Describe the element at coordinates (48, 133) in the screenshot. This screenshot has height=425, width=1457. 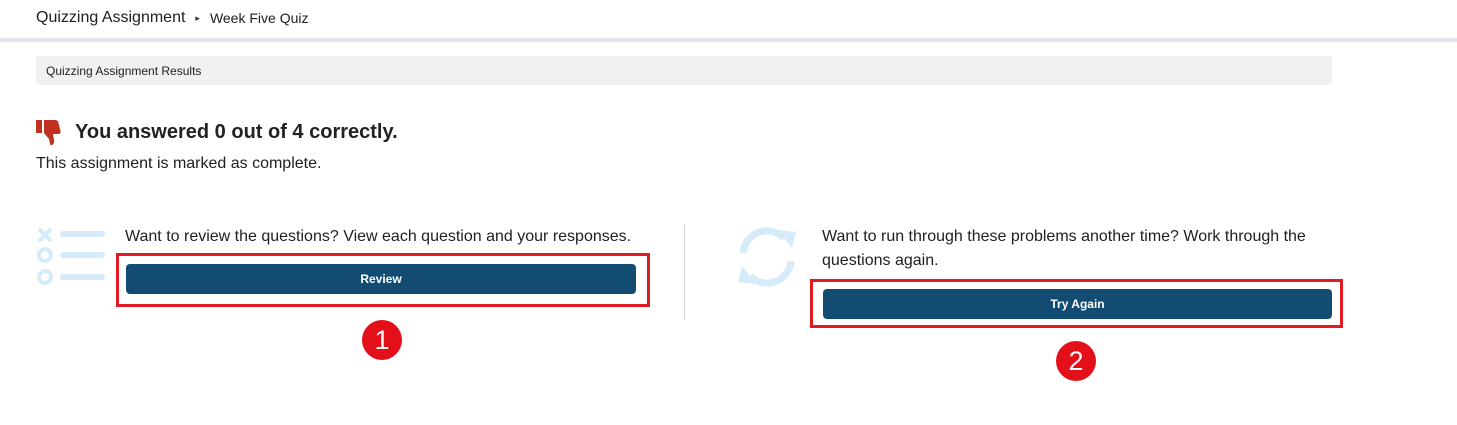
I see `thumbs-down-icon` at that location.